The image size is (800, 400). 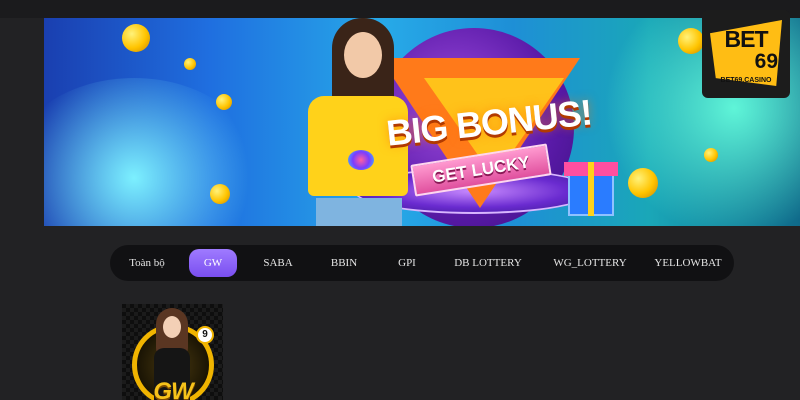 I want to click on tab-bbin: BBIN, so click(x=344, y=263).